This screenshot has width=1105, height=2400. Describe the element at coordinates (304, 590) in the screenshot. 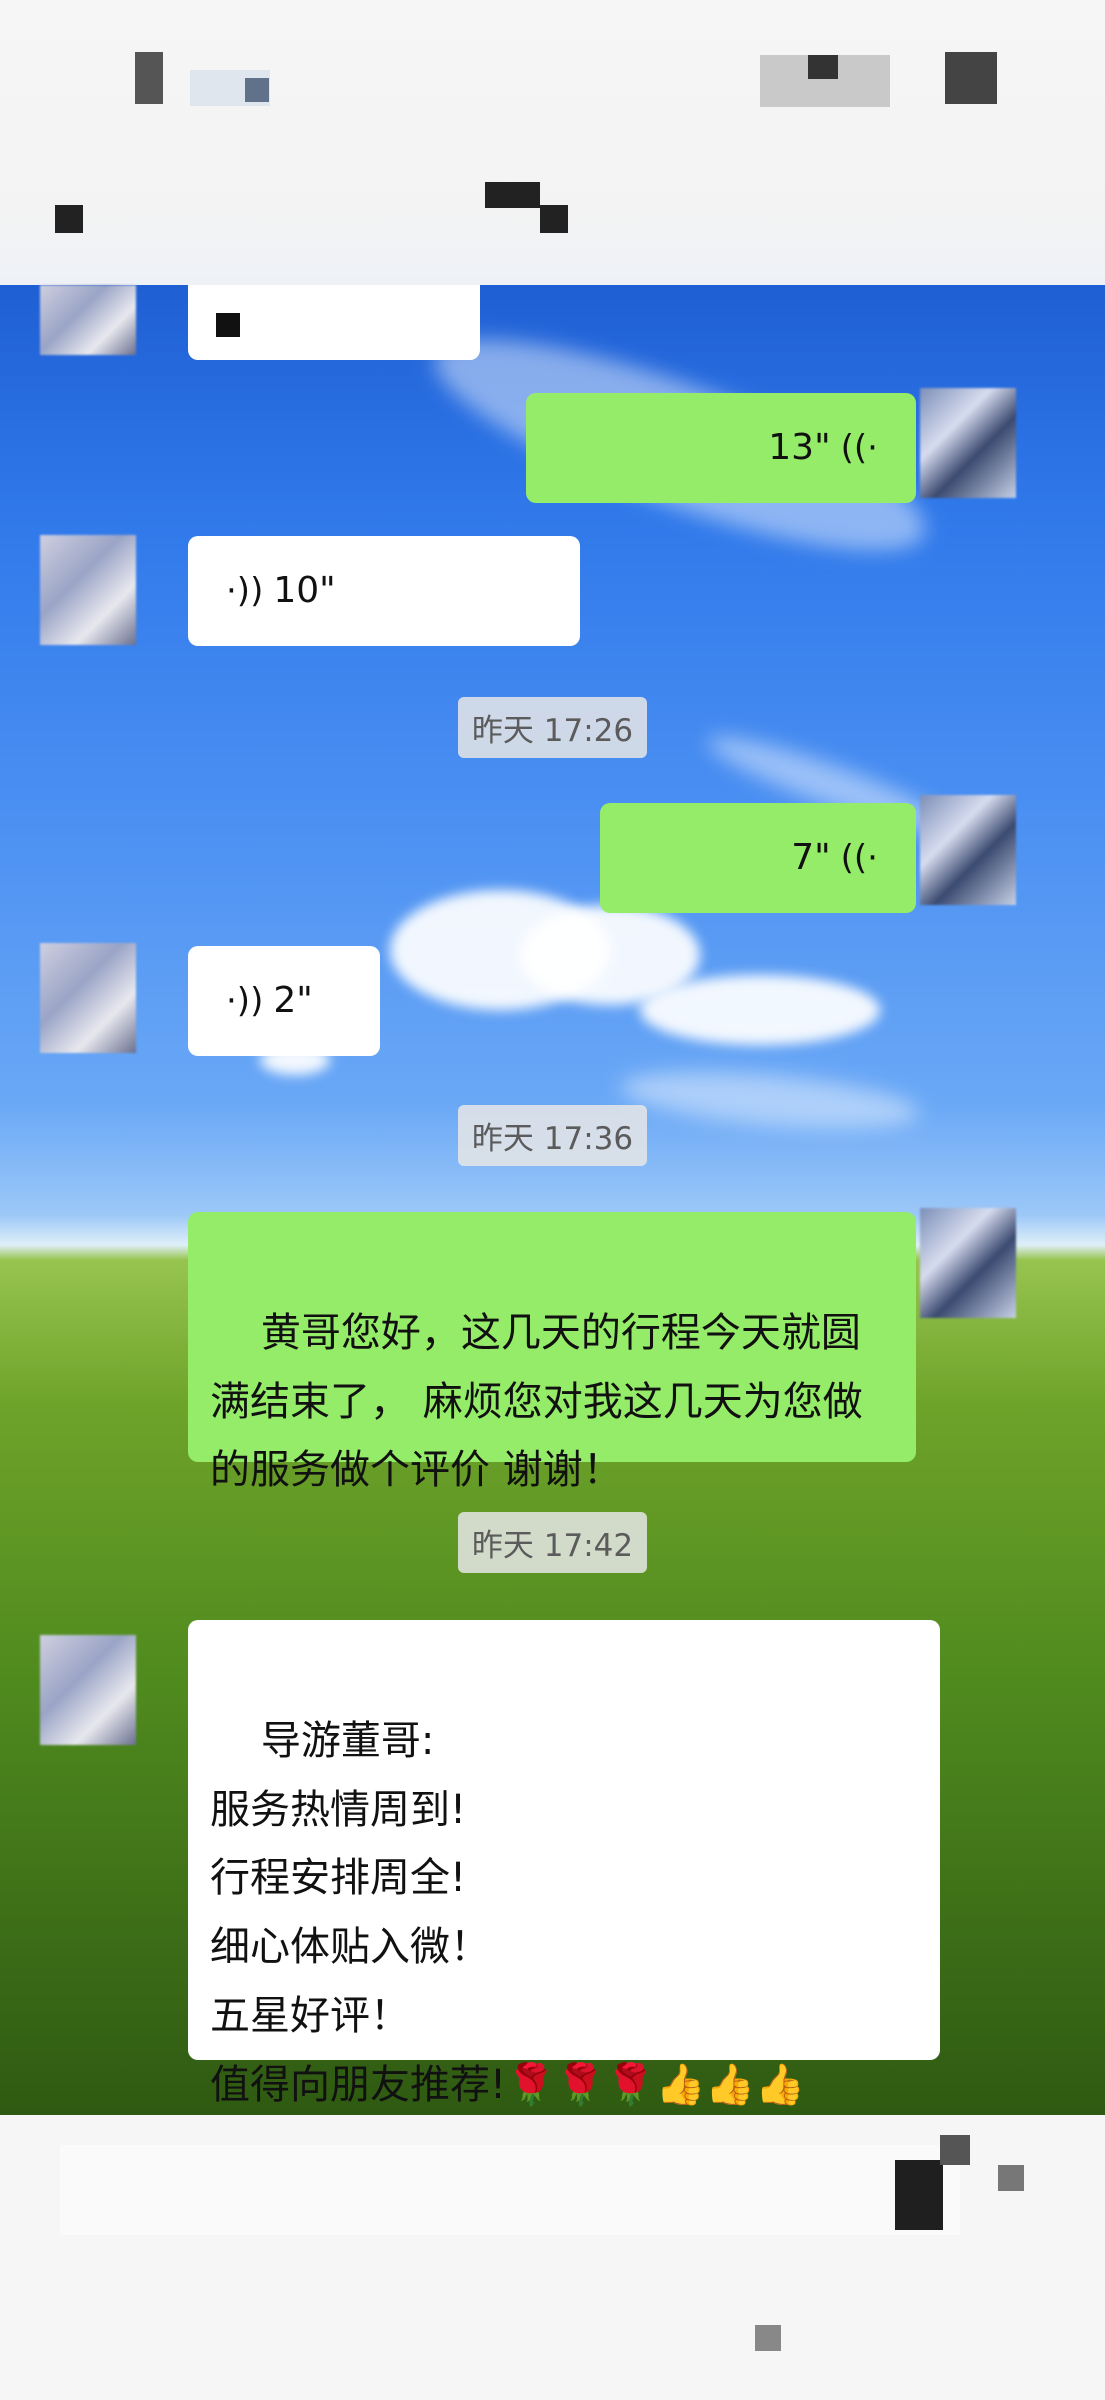

I see `voice-duration: 10"` at that location.